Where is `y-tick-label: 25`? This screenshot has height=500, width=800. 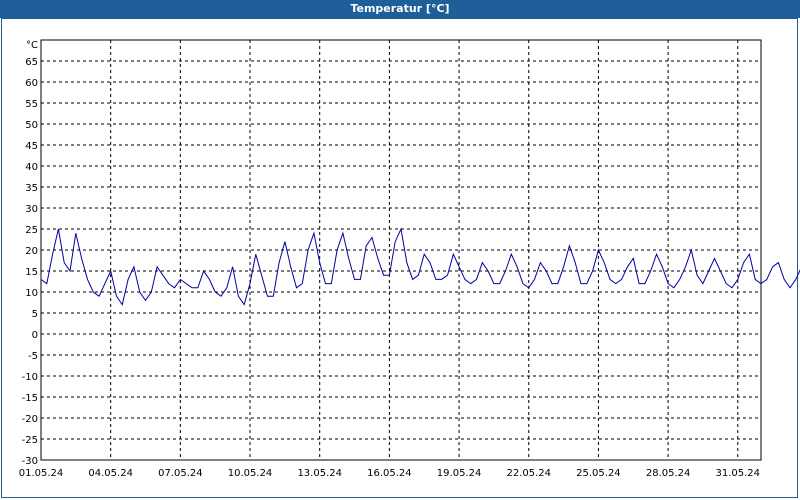
y-tick-label: 25 is located at coordinates (31, 230).